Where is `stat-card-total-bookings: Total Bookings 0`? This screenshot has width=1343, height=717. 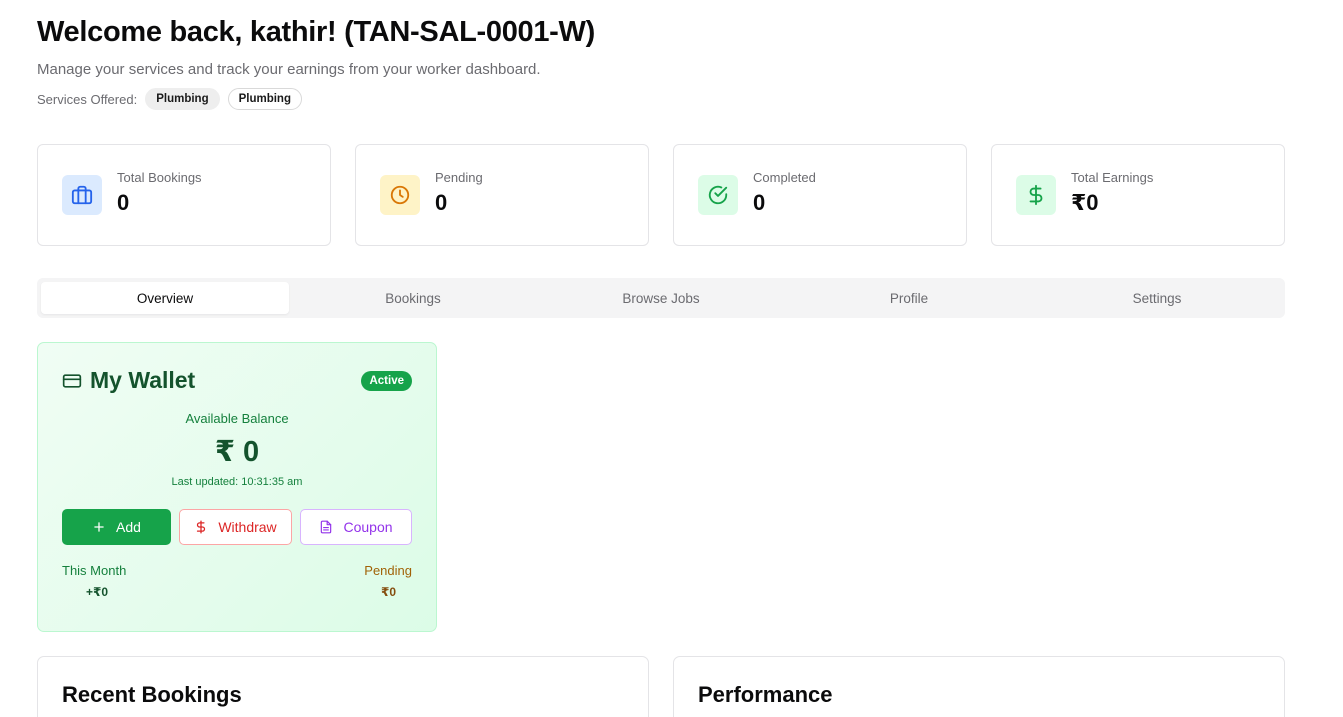
stat-card-total-bookings: Total Bookings 0 is located at coordinates (184, 195).